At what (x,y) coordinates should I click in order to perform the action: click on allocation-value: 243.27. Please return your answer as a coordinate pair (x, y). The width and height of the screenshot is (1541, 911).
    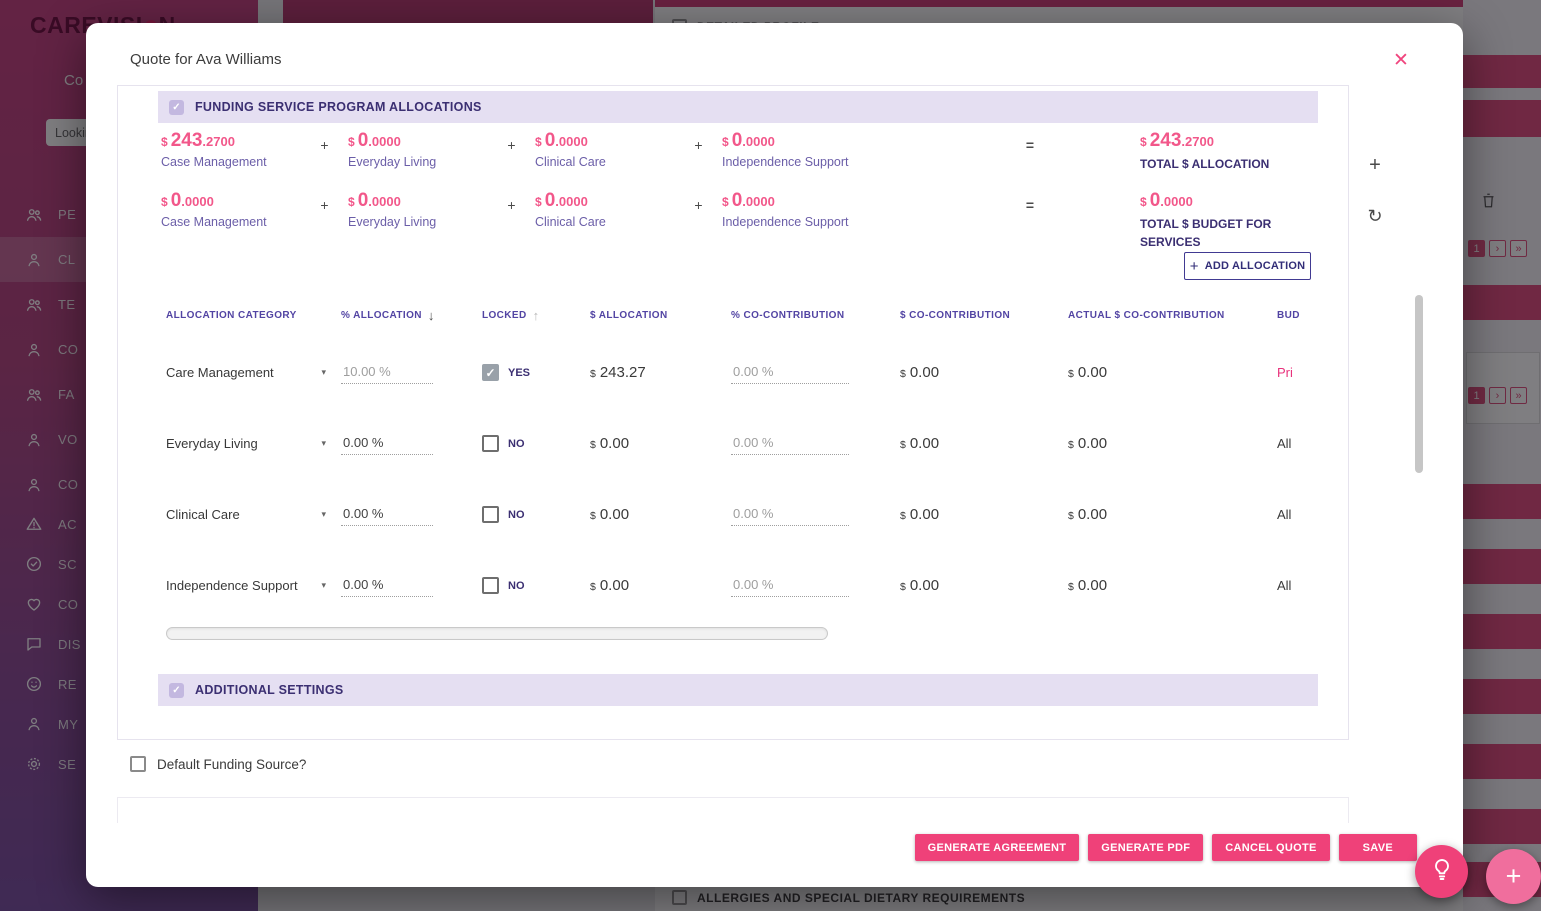
    Looking at the image, I should click on (622, 372).